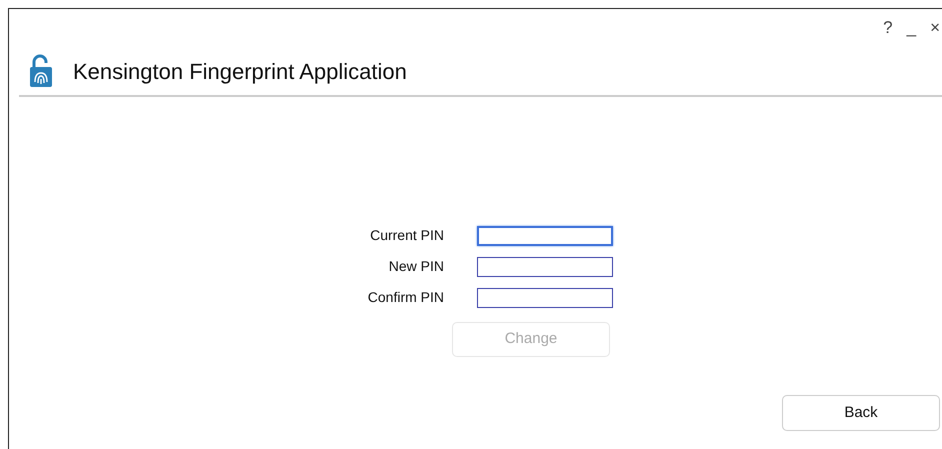  I want to click on field-label: New PIN, so click(416, 266).